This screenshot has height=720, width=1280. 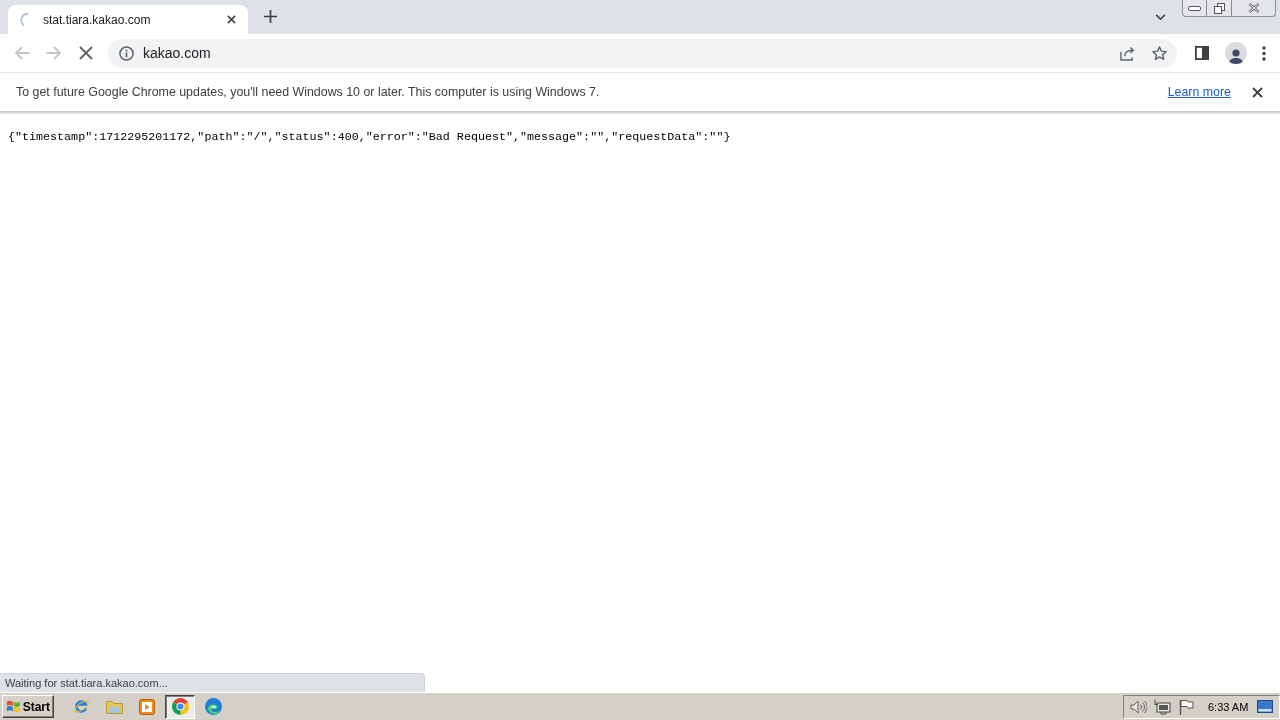 What do you see at coordinates (213, 706) in the screenshot?
I see `swirl-icon` at bounding box center [213, 706].